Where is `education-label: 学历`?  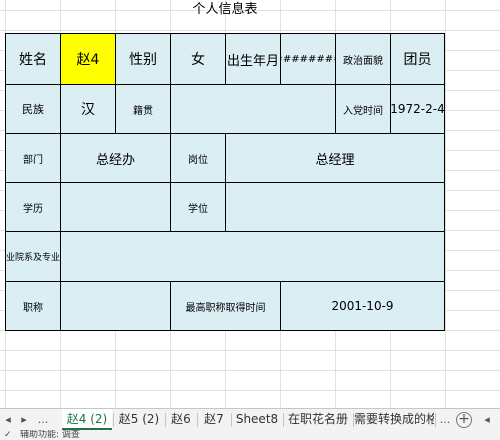 education-label: 学历 is located at coordinates (33, 207).